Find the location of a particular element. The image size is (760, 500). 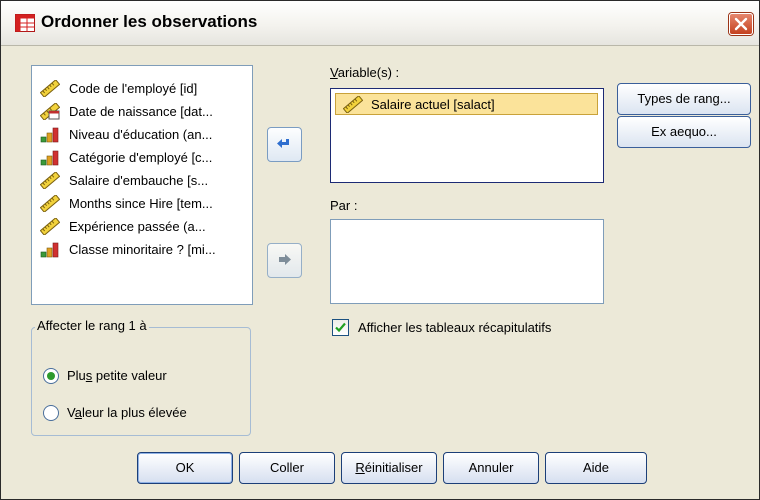

source-variable-label: Code de l'employé [id] is located at coordinates (133, 88).